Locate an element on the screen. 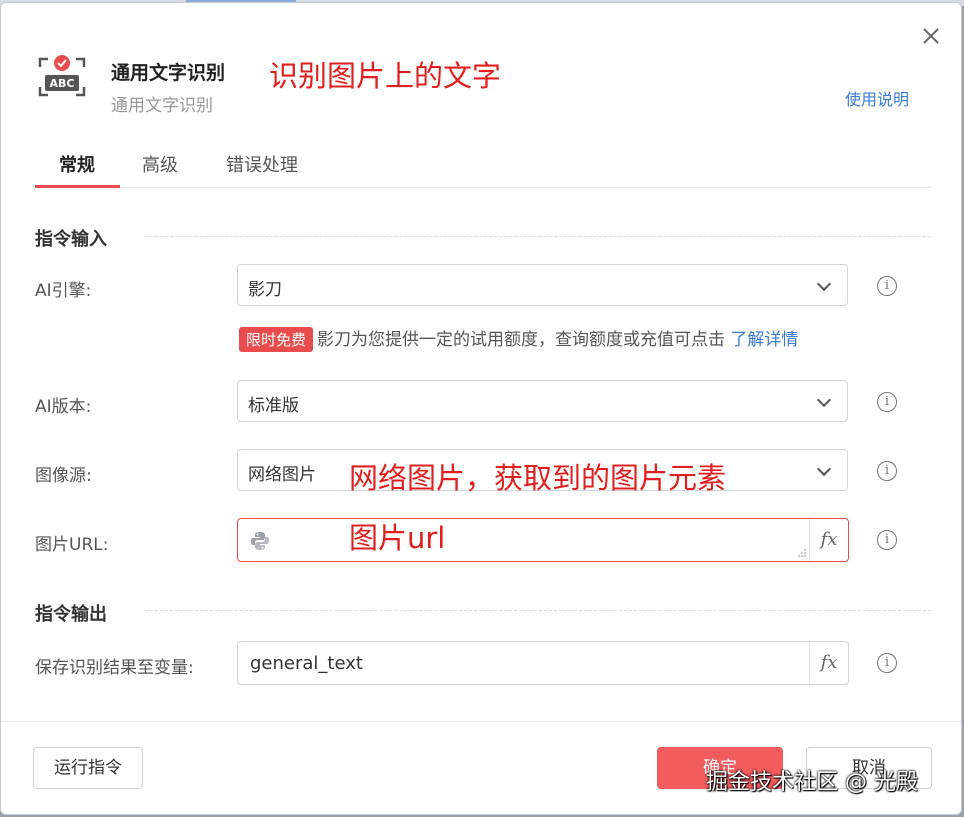 The image size is (964, 817). ai-version-value: 标准版 is located at coordinates (273, 406).